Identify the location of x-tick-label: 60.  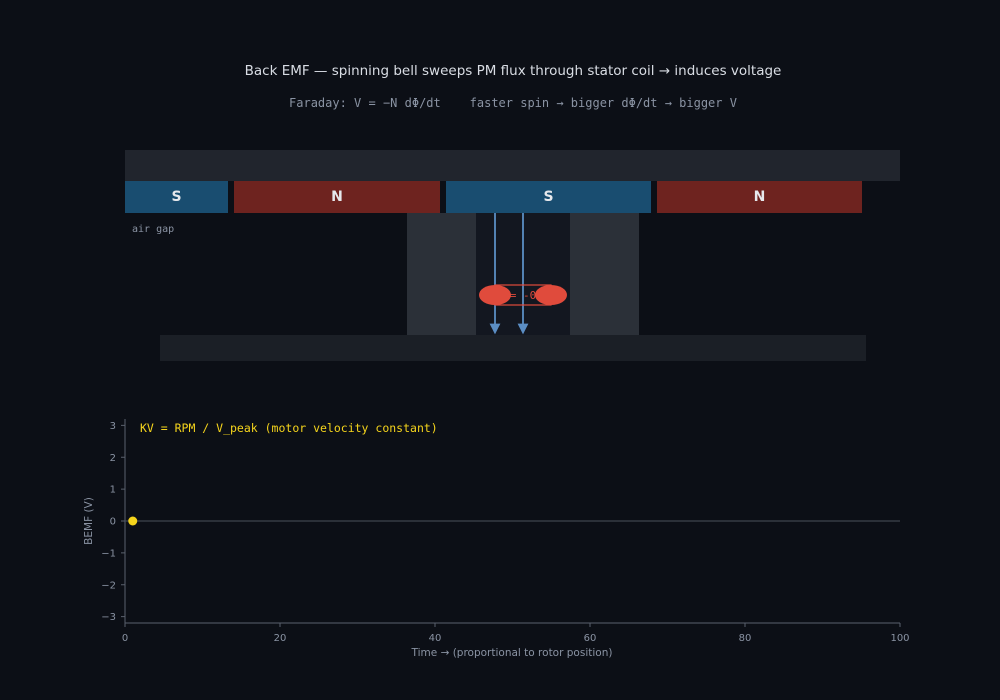
(590, 638).